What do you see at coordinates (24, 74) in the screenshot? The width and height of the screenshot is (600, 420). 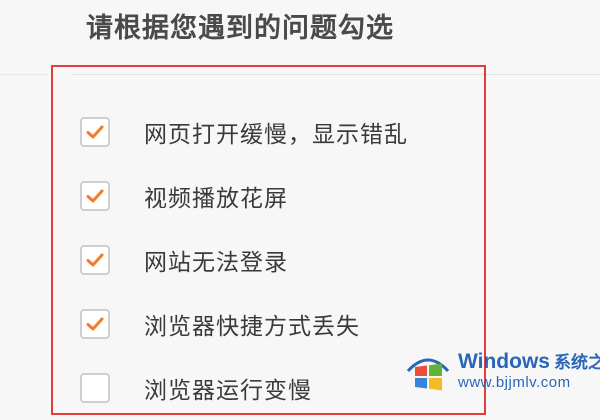 I see `left-divider` at bounding box center [24, 74].